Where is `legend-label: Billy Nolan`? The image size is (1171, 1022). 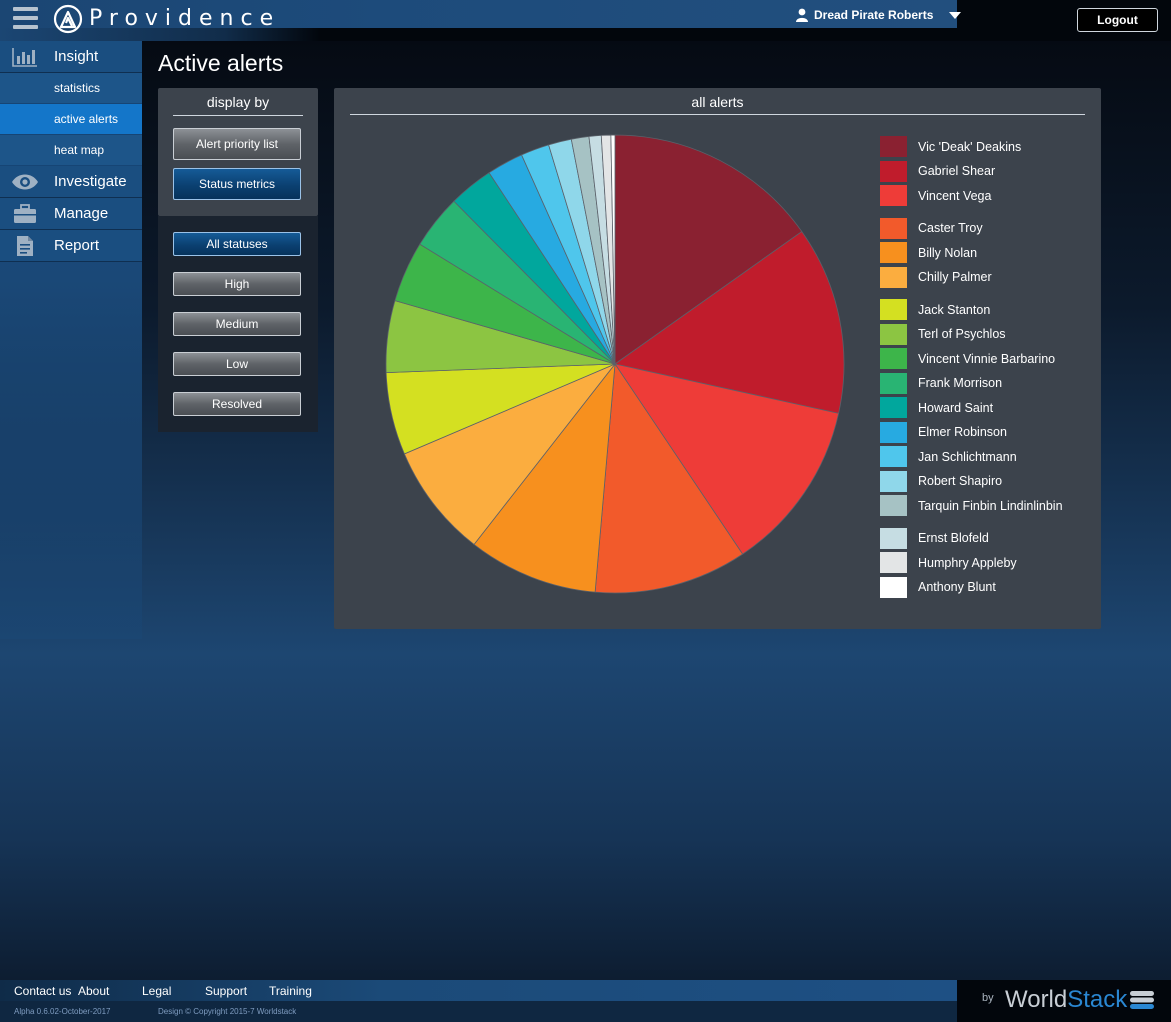 legend-label: Billy Nolan is located at coordinates (948, 252).